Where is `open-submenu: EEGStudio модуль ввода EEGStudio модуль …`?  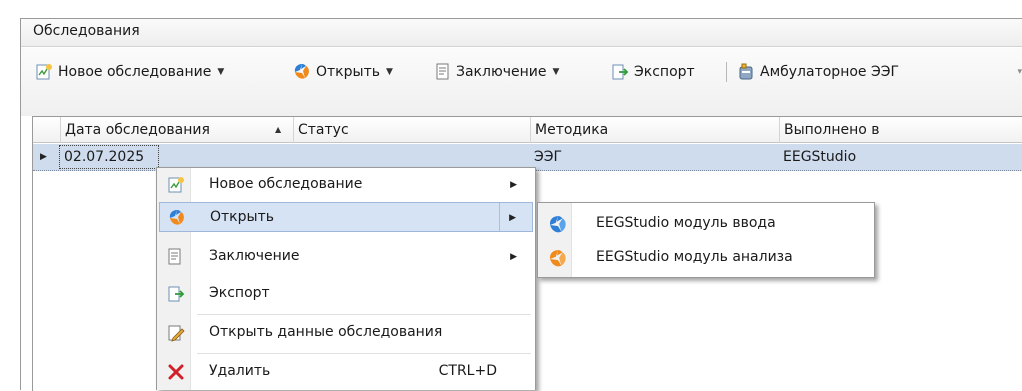 open-submenu: EEGStudio модуль ввода EEGStudio модуль … is located at coordinates (706, 240).